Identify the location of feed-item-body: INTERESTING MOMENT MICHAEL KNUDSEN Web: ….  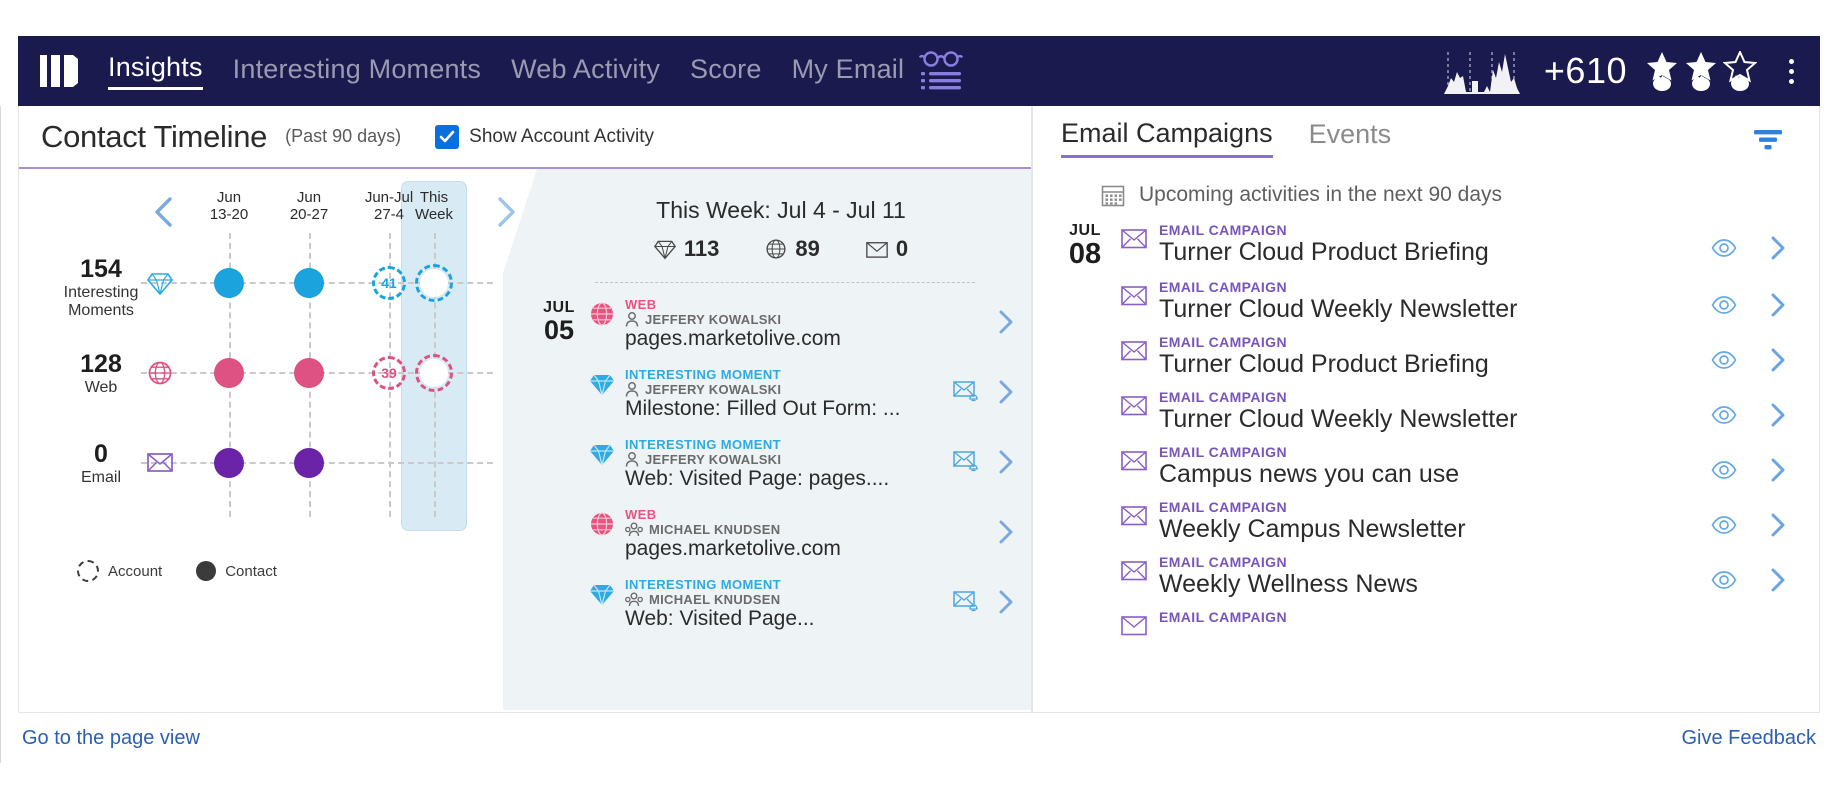
(784, 604).